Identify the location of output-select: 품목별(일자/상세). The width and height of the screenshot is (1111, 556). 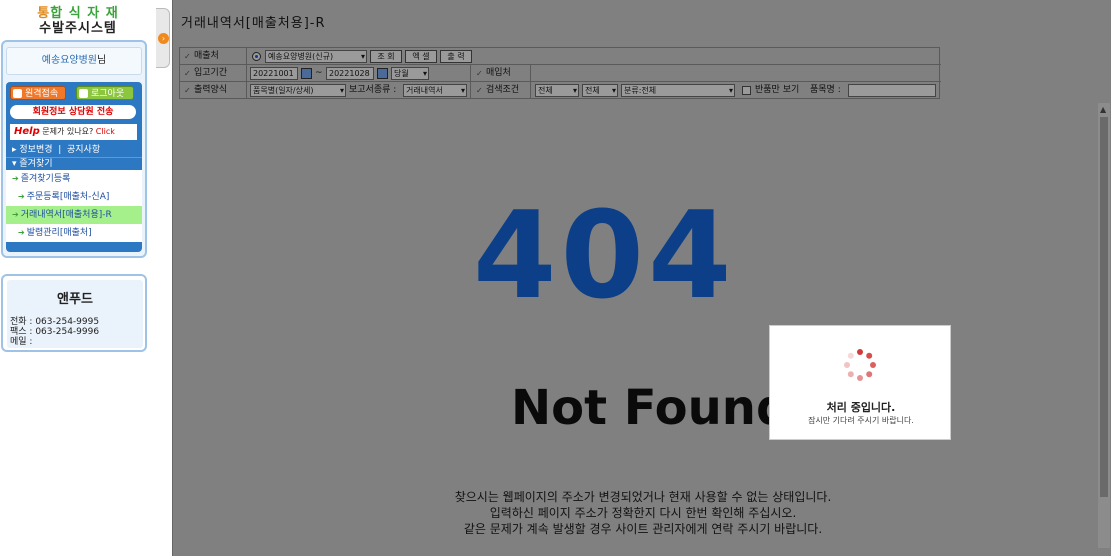
(298, 90).